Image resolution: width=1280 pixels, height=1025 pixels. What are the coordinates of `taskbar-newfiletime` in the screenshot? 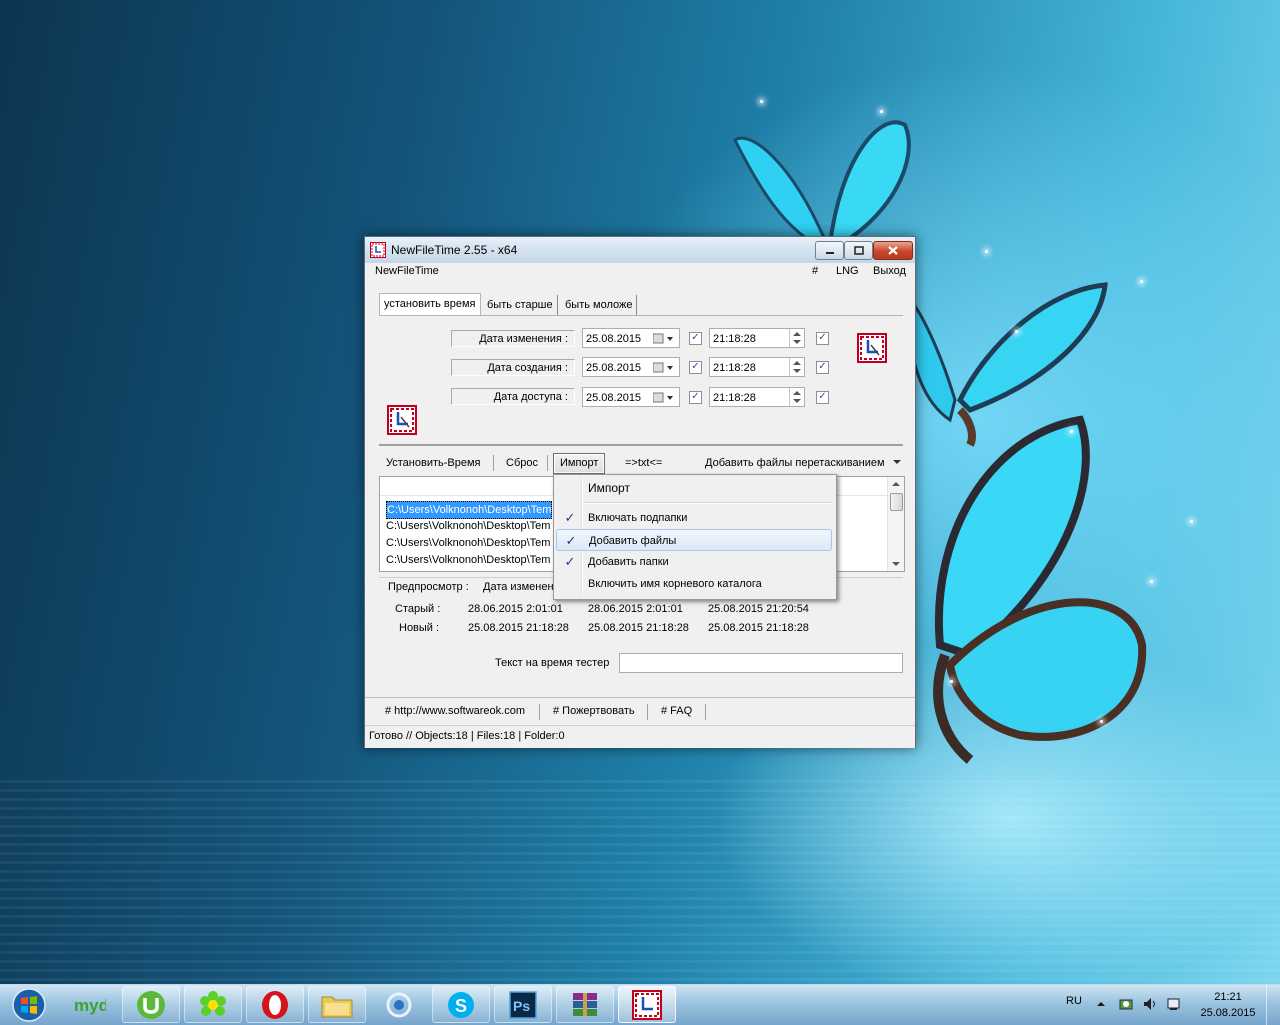 It's located at (647, 1004).